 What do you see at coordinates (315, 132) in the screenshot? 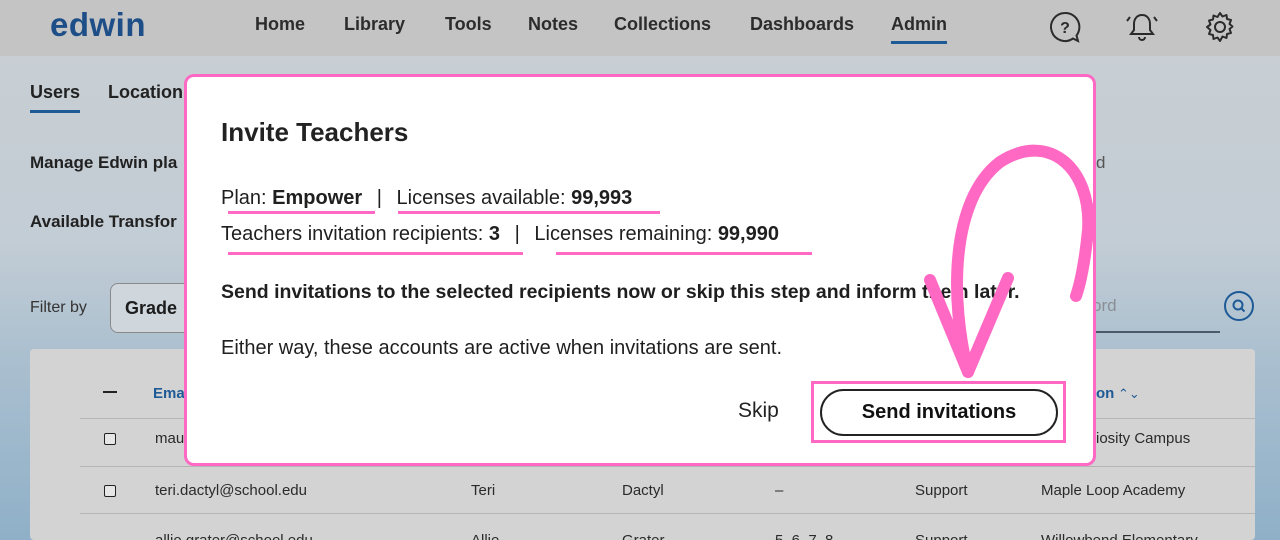
I see `dialog-title: Invite Teachers` at bounding box center [315, 132].